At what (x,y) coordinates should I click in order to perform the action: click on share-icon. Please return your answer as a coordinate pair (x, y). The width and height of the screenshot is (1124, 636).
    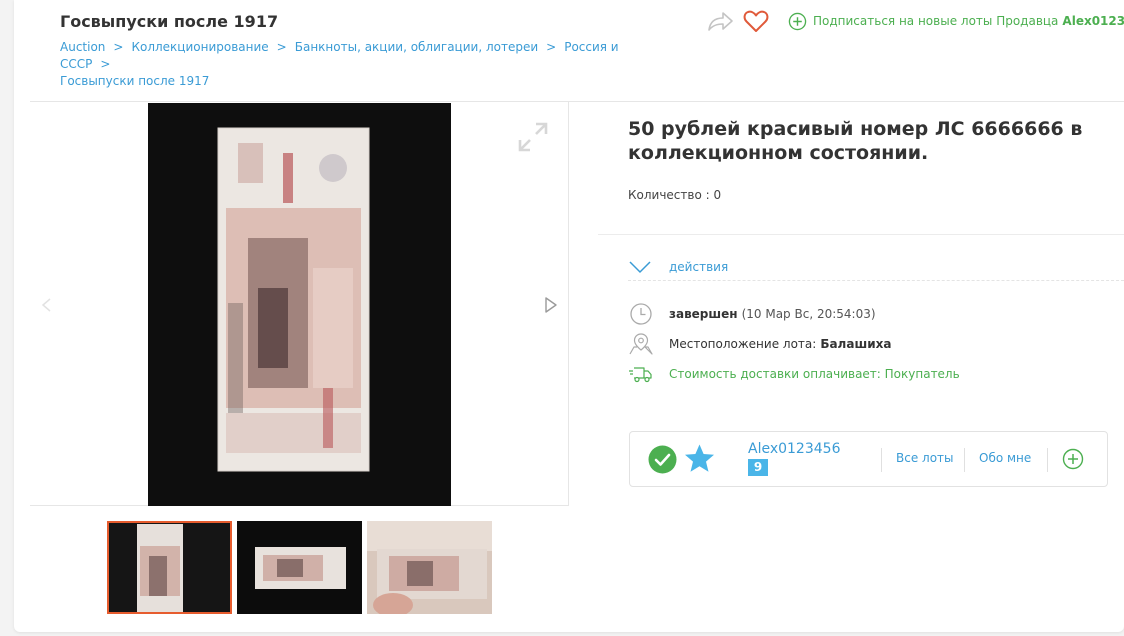
    Looking at the image, I should click on (720, 21).